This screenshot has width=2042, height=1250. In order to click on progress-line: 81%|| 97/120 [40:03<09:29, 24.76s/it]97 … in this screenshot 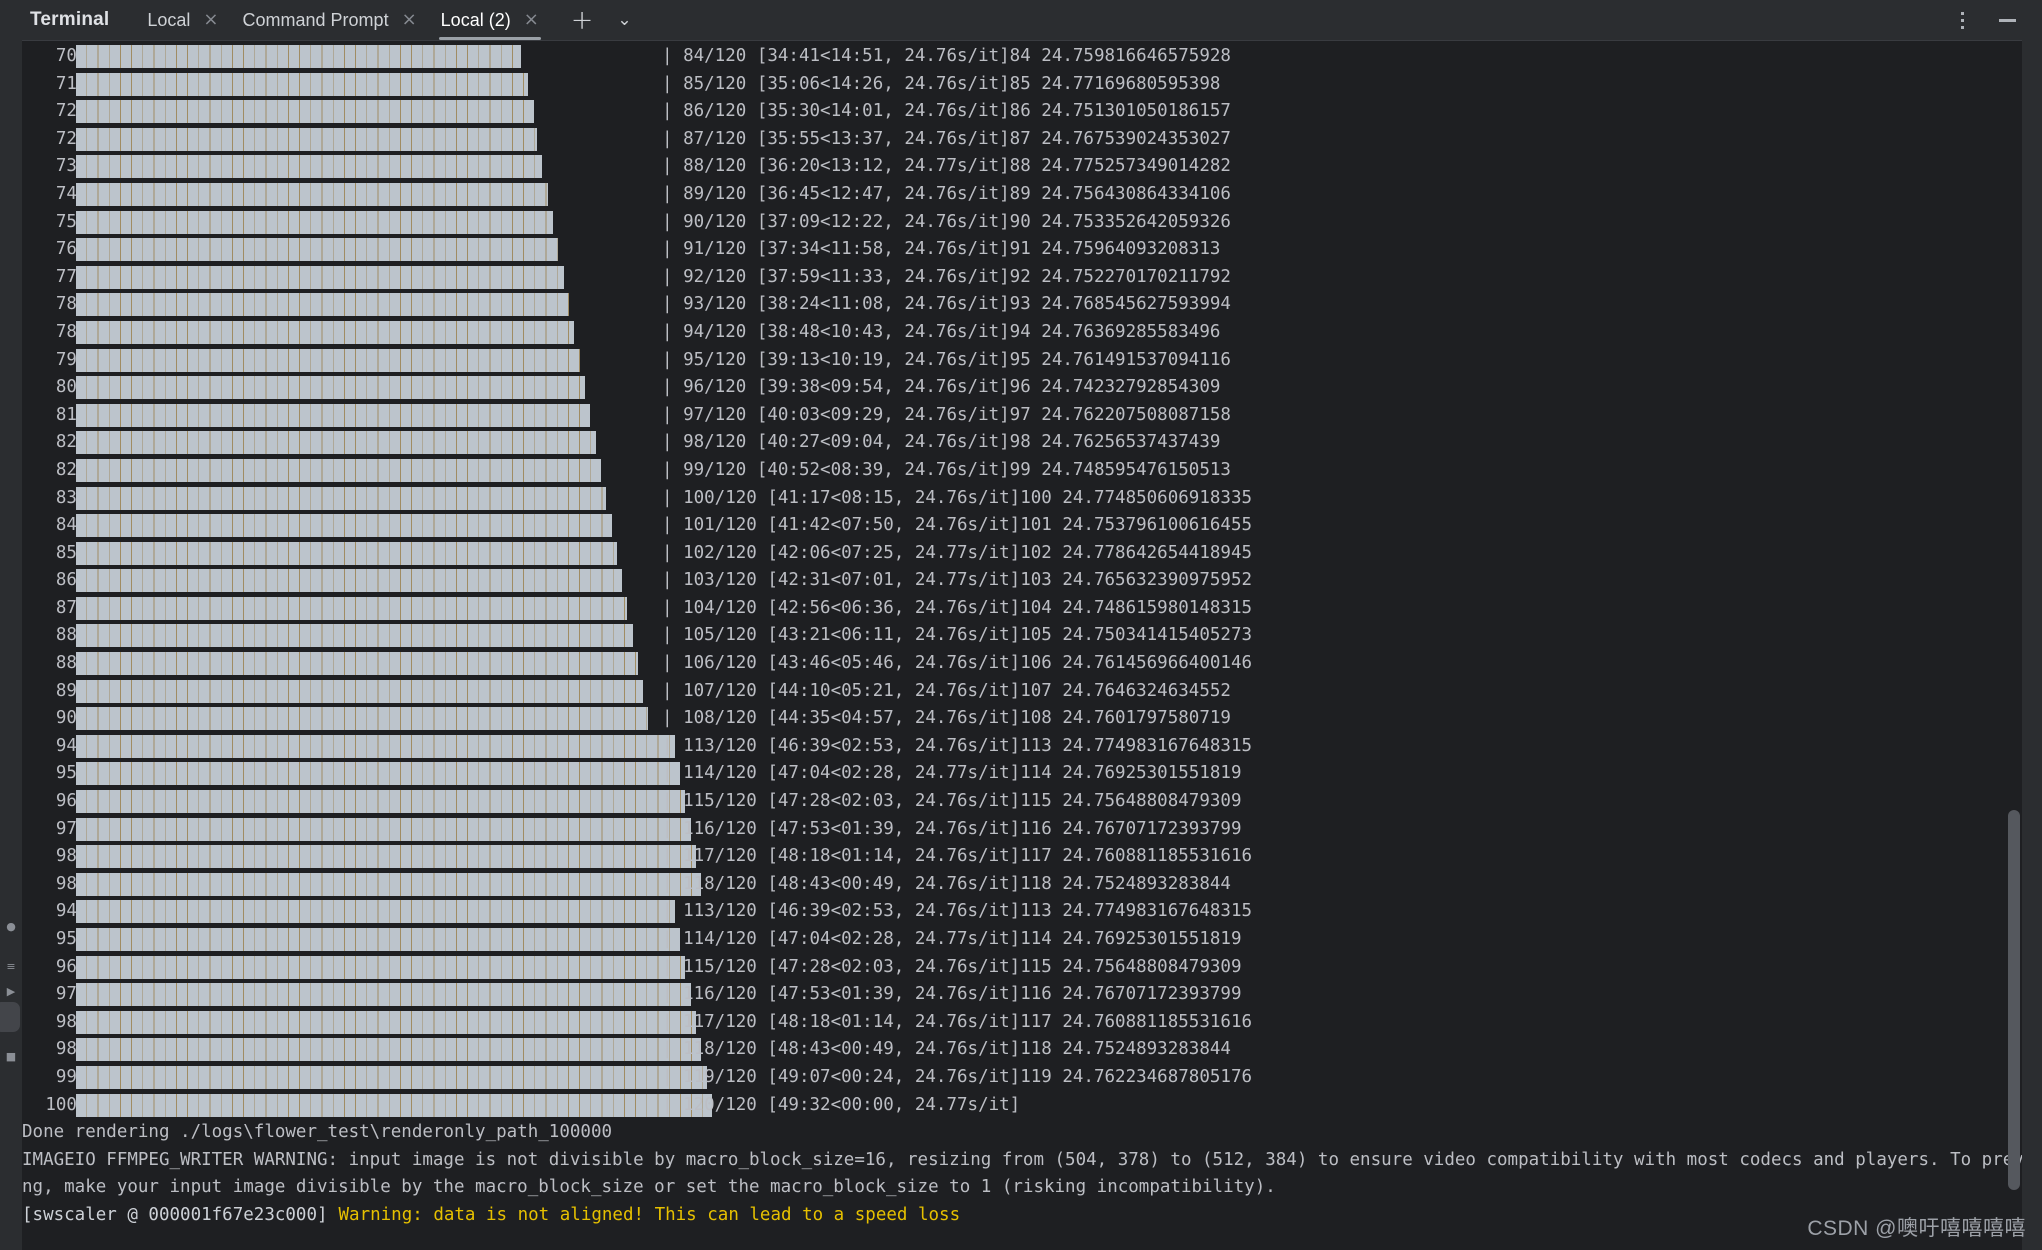, I will do `click(1022, 416)`.